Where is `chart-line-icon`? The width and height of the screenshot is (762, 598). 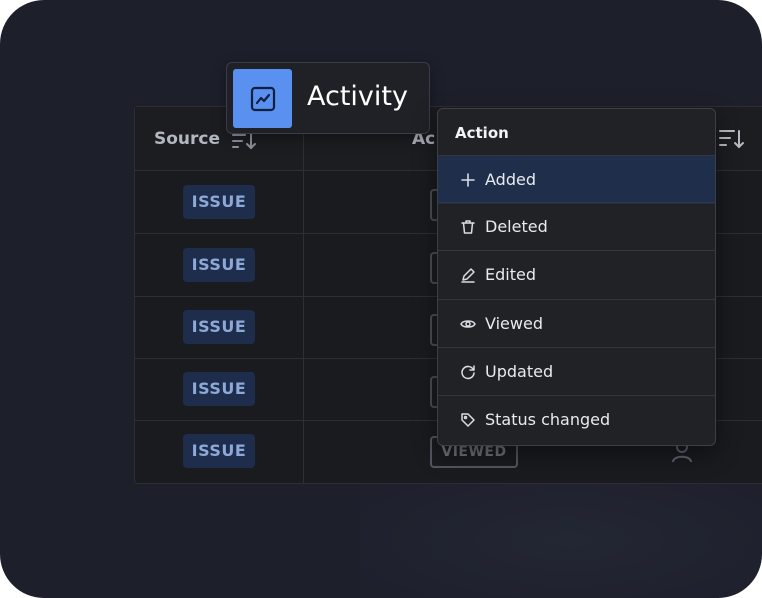
chart-line-icon is located at coordinates (262, 98).